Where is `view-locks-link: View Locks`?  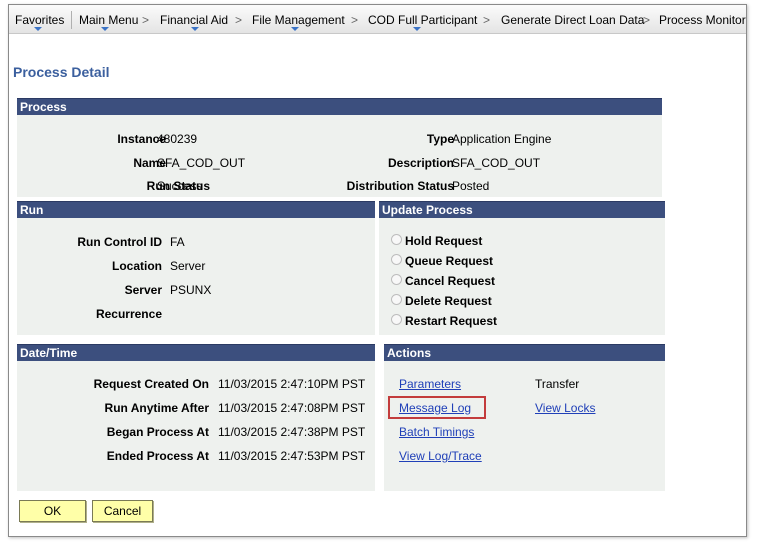
view-locks-link: View Locks is located at coordinates (565, 408).